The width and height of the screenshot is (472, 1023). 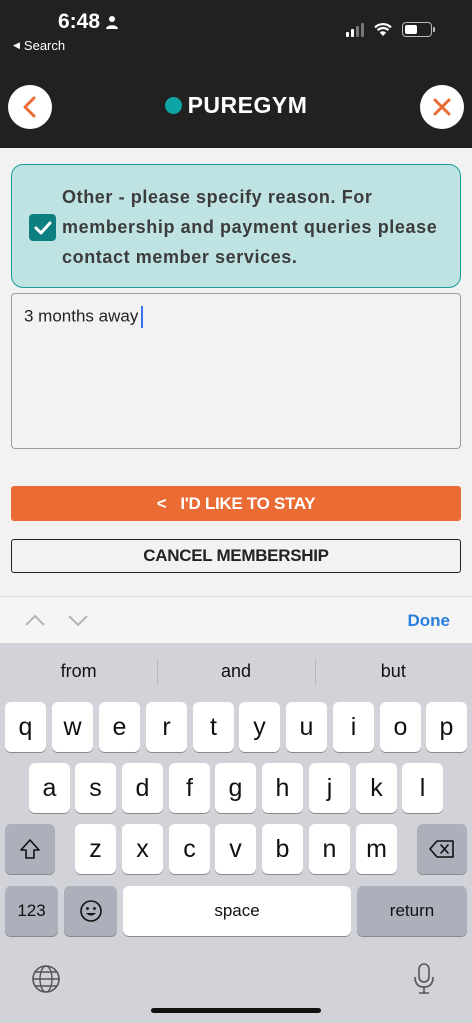 What do you see at coordinates (142, 849) in the screenshot?
I see `key-x: x` at bounding box center [142, 849].